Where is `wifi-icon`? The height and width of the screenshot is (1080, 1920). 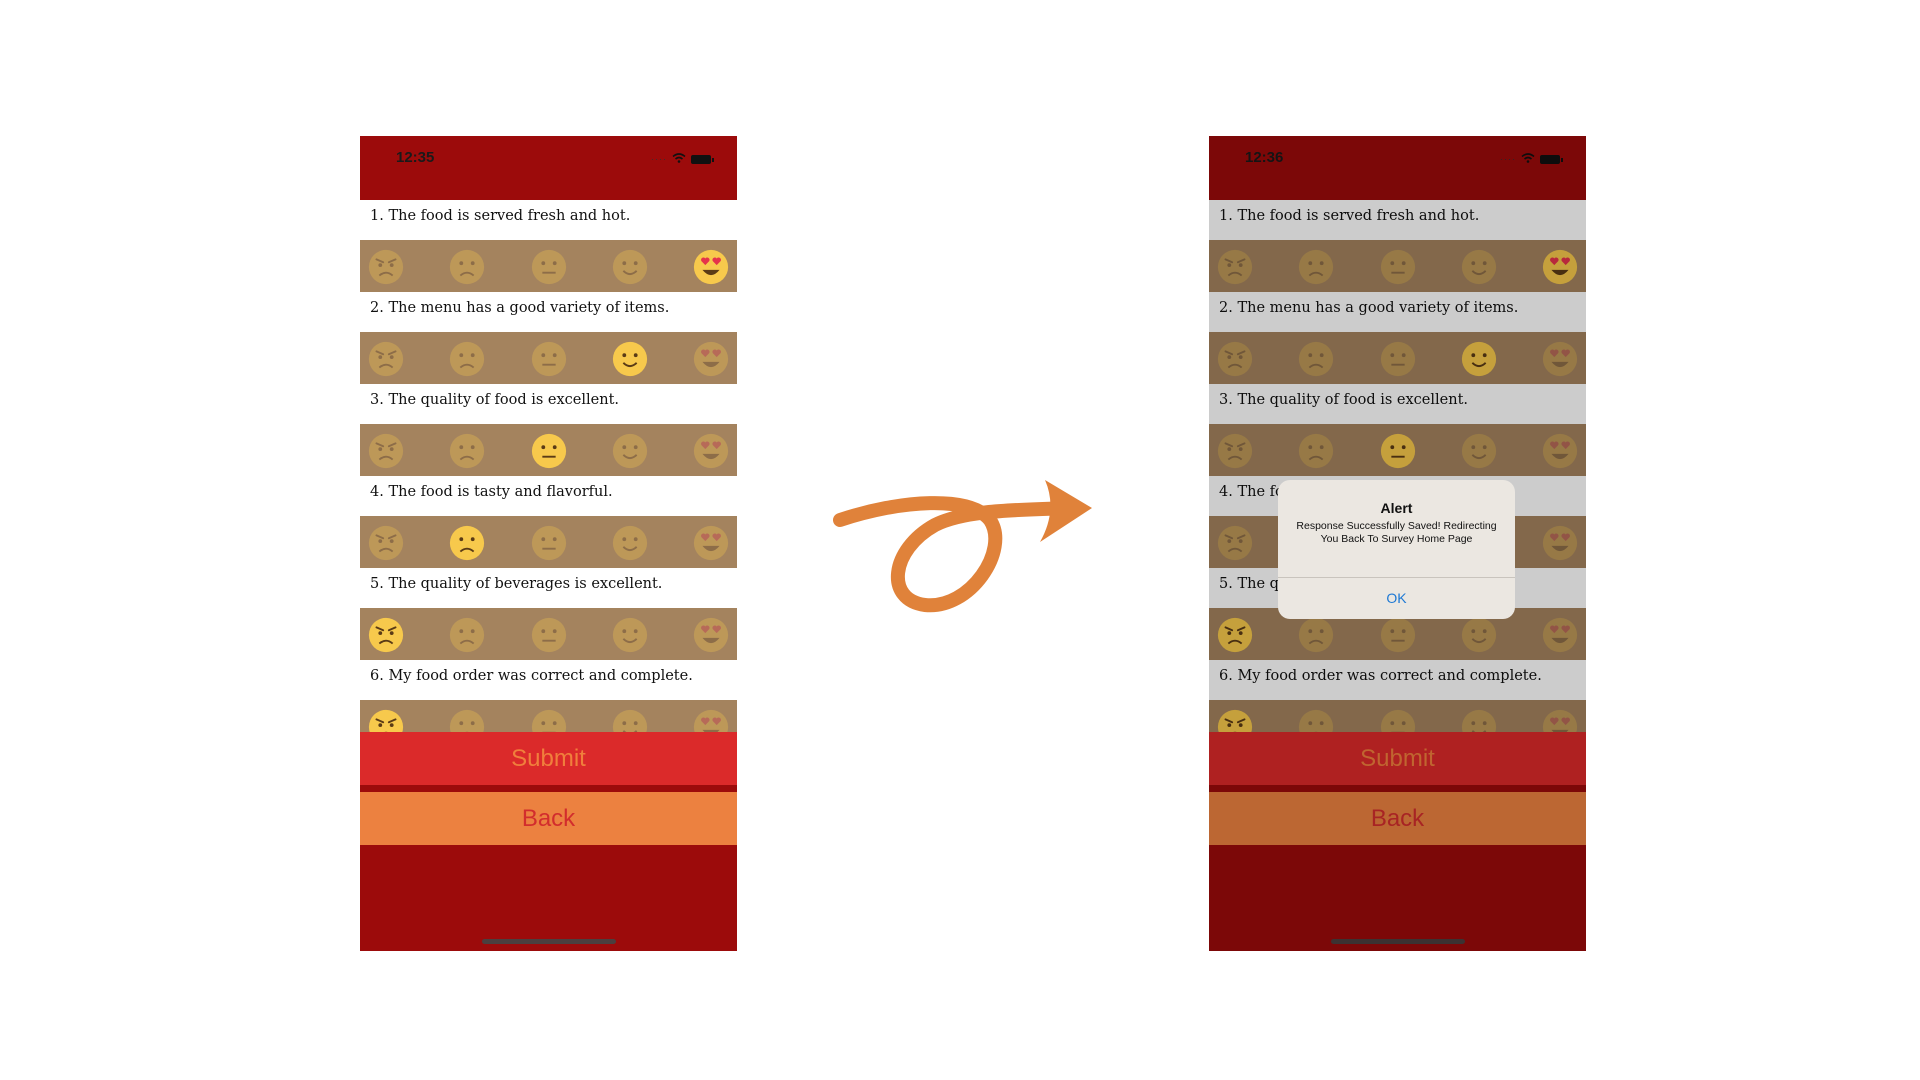 wifi-icon is located at coordinates (679, 159).